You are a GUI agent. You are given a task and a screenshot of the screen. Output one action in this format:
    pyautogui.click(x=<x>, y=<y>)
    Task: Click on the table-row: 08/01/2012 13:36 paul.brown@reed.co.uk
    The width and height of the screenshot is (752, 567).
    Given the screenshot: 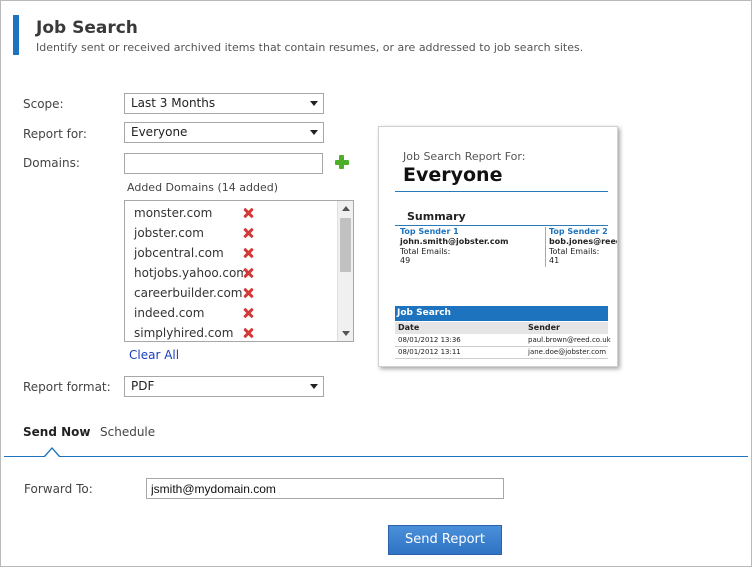 What is the action you would take?
    pyautogui.click(x=503, y=341)
    